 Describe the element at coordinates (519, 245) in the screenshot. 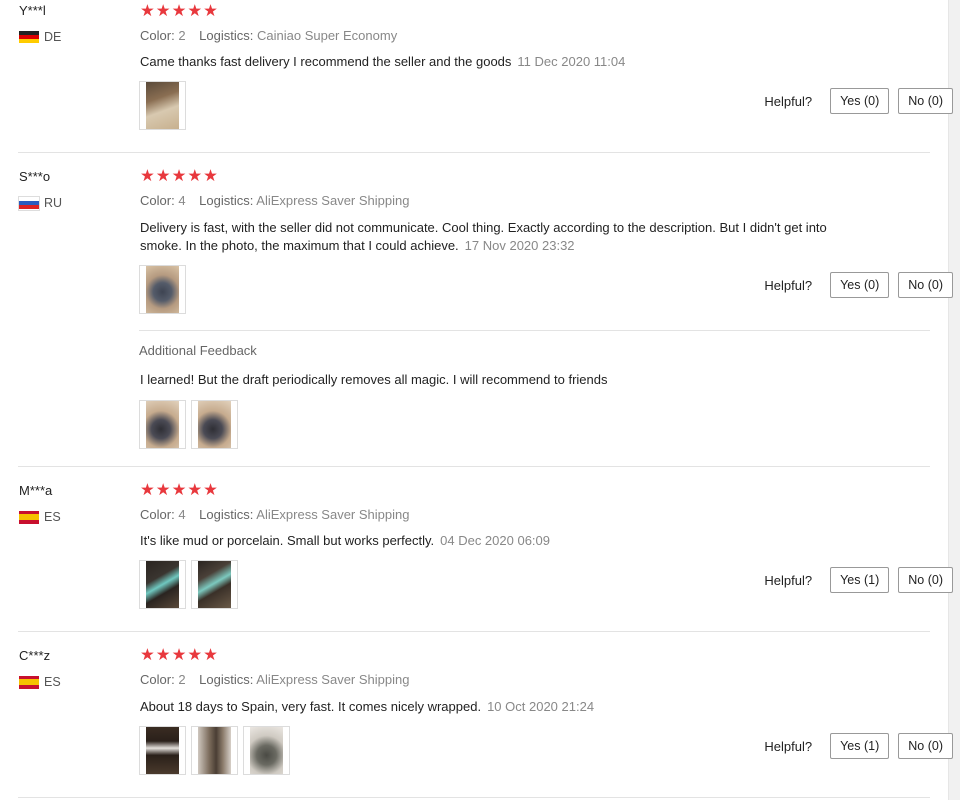

I see `review-date: 17 Nov 2020 23:32` at that location.